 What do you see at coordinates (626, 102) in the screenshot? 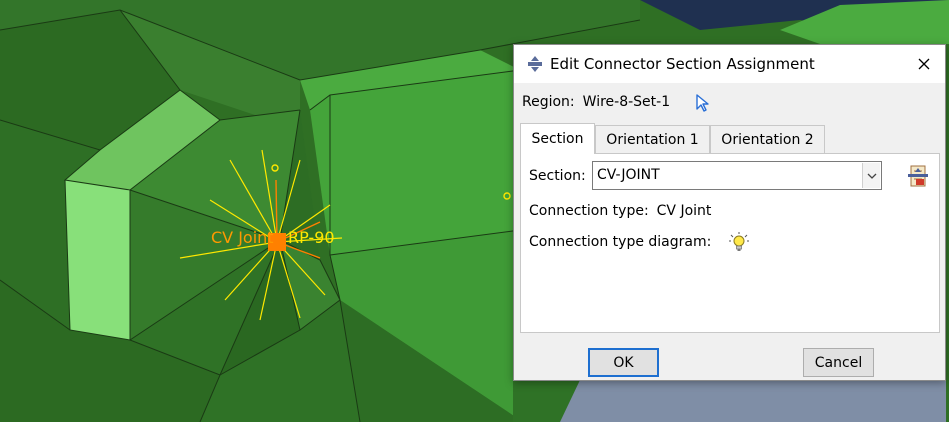
I see `region-value: Wire-8-Set-1` at bounding box center [626, 102].